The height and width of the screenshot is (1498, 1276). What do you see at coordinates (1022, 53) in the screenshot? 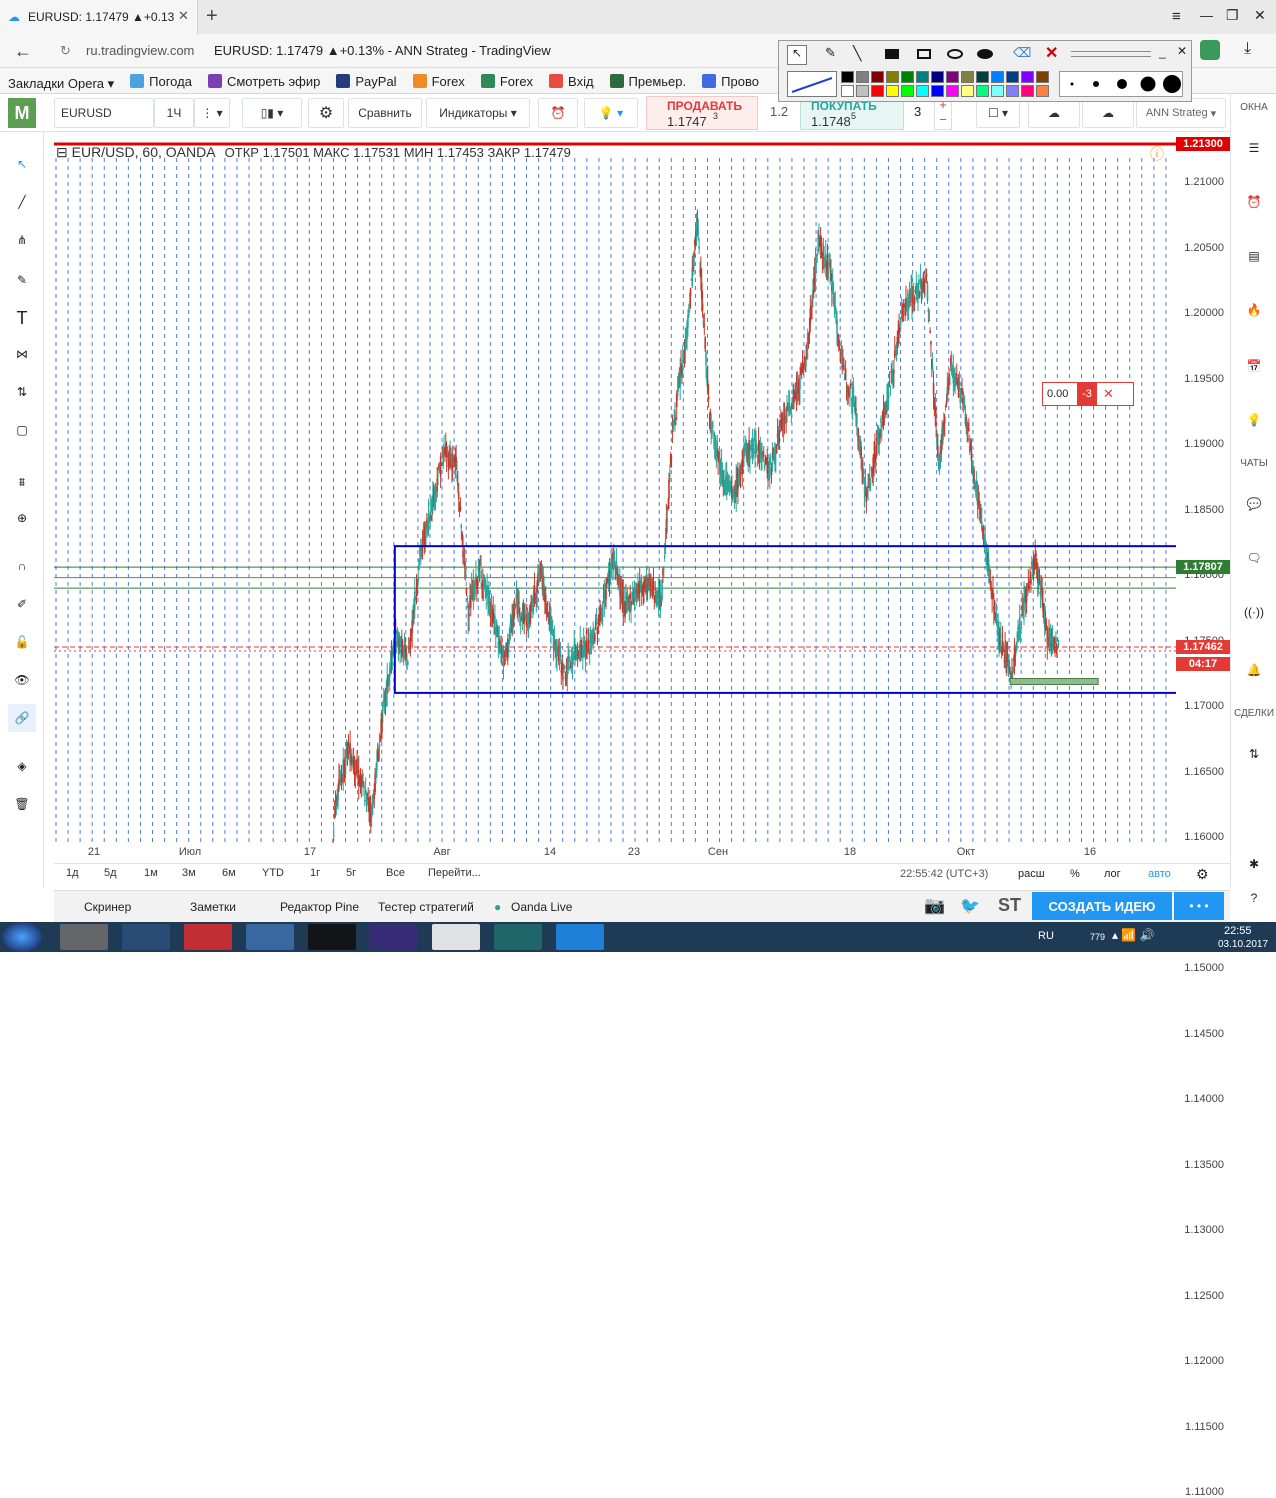
I see `eraser-icon: ⌫` at bounding box center [1022, 53].